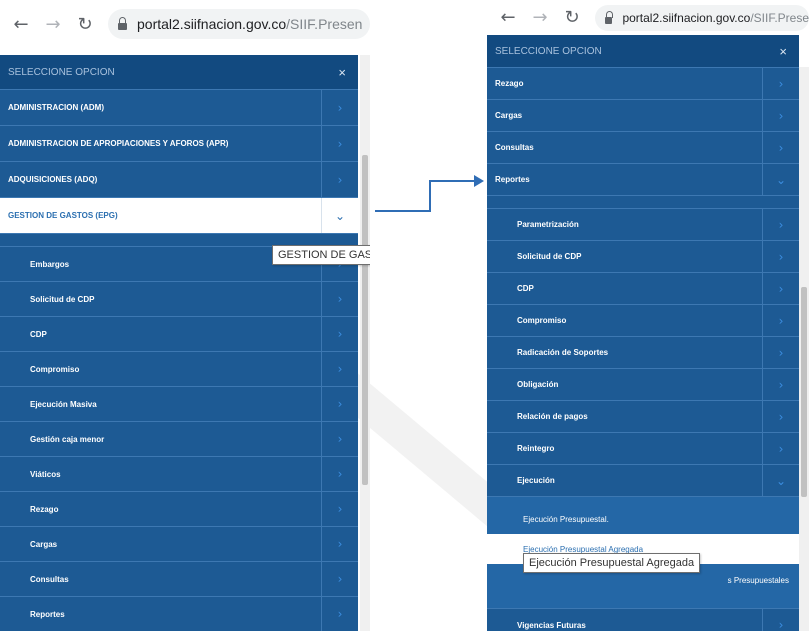 This screenshot has width=809, height=631. Describe the element at coordinates (44, 509) in the screenshot. I see `submenu-item-label: Rezago` at that location.